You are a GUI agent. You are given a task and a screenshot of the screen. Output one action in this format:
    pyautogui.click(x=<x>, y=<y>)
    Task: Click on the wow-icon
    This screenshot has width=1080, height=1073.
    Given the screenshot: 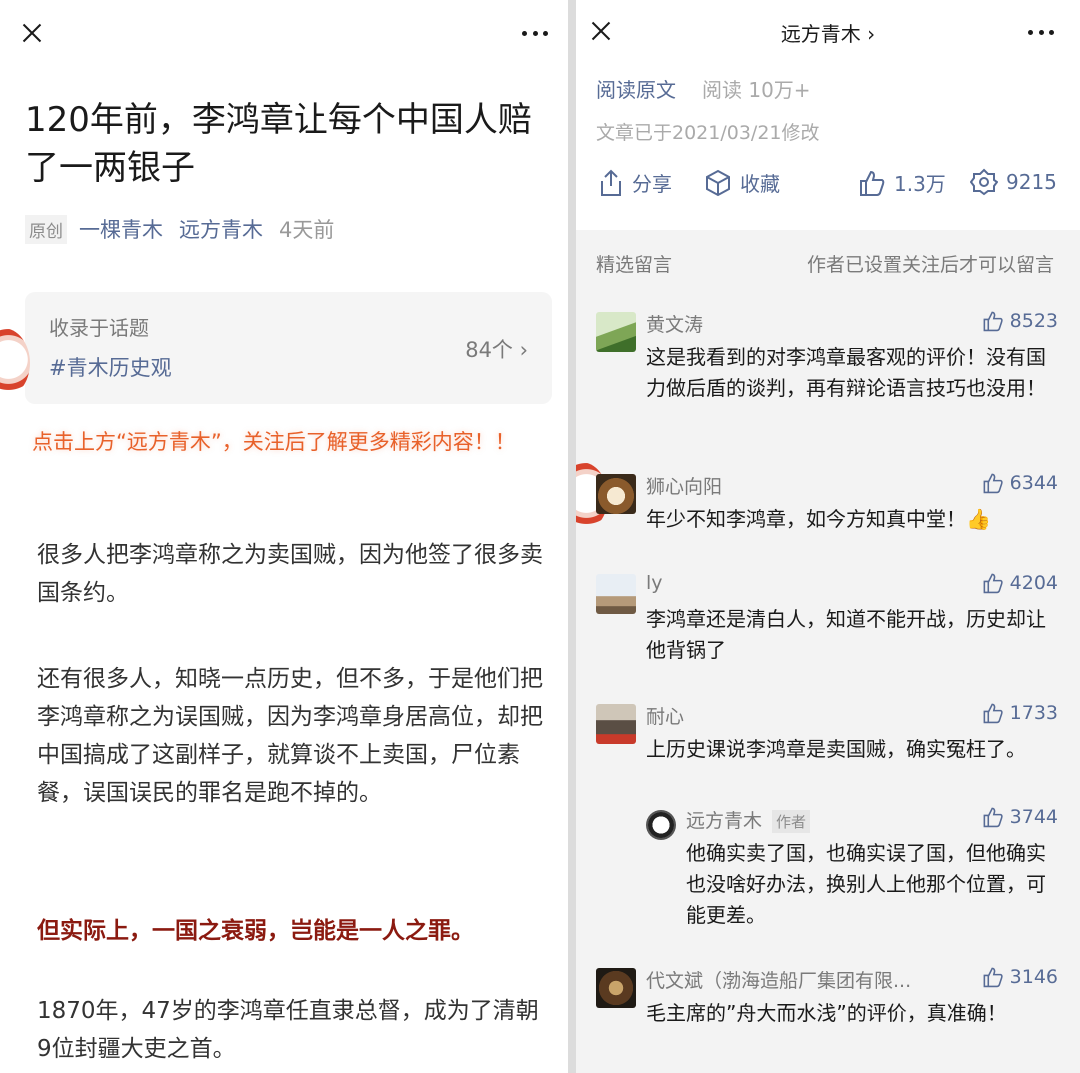 What is the action you would take?
    pyautogui.click(x=984, y=182)
    